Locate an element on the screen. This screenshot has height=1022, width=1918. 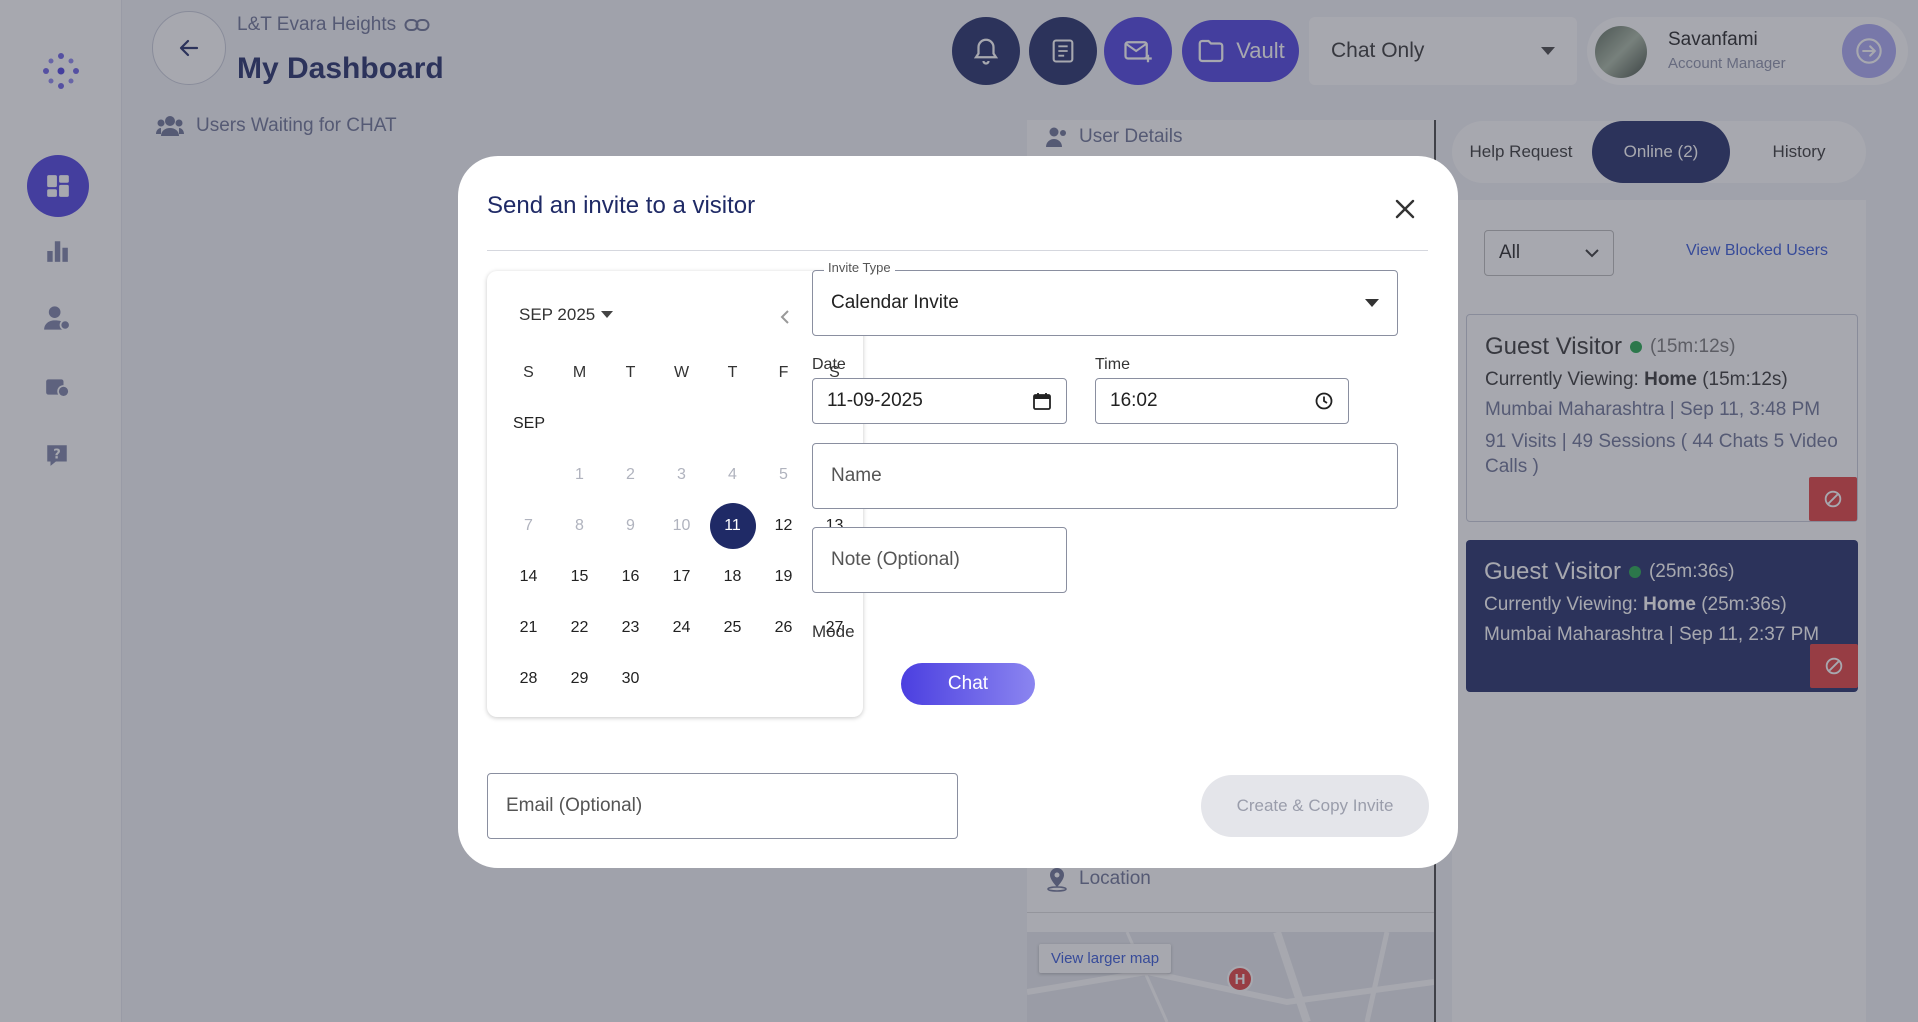
divider is located at coordinates (957, 250).